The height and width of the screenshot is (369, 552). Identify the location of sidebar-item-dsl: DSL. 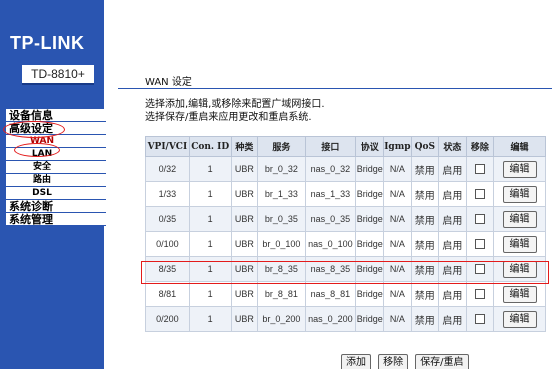
(56, 193).